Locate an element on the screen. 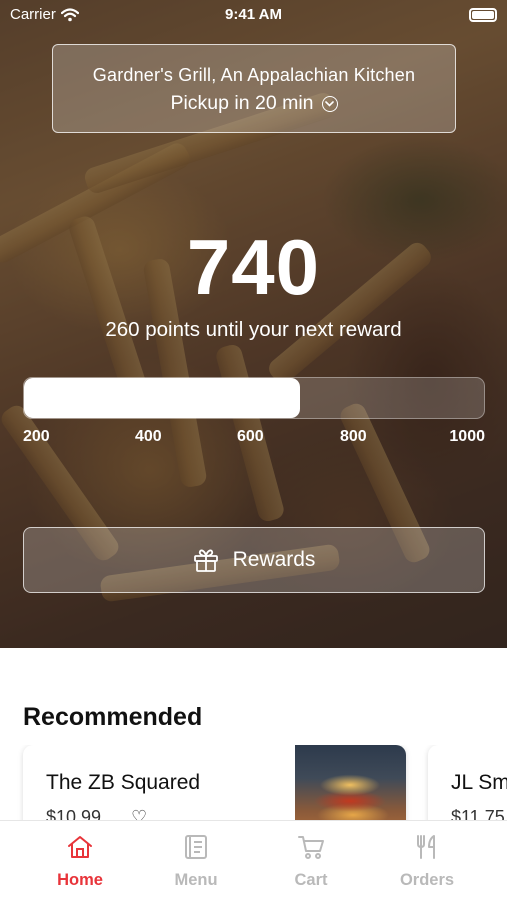 Image resolution: width=507 pixels, height=900 pixels. pickup-label: Pickup in 20 min is located at coordinates (242, 103).